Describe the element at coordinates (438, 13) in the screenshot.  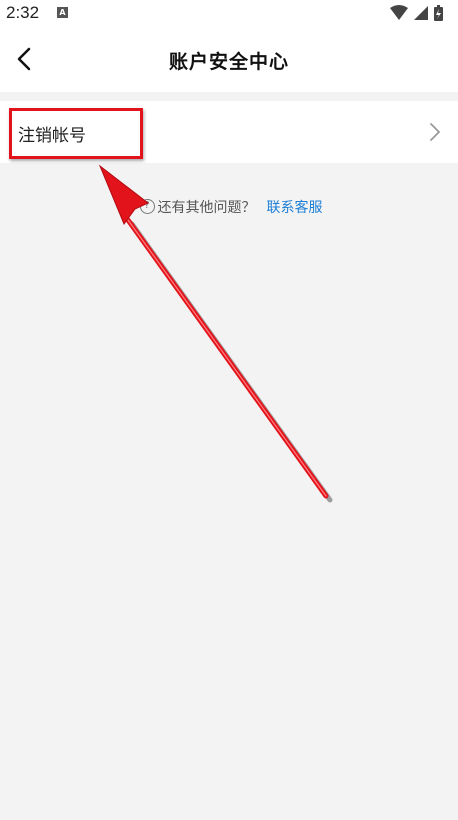
I see `battery-icon` at that location.